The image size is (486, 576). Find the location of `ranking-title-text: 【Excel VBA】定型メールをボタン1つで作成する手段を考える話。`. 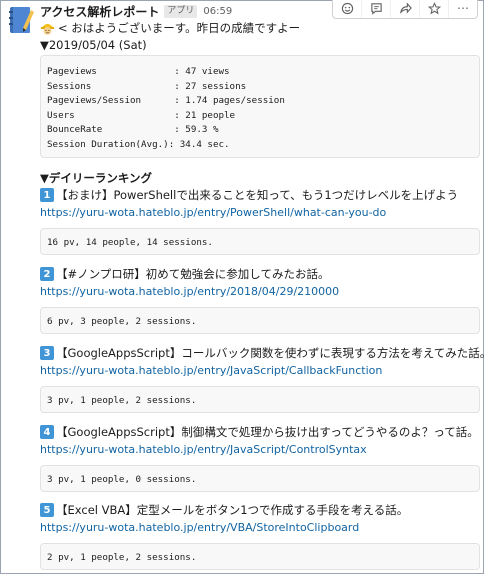

ranking-title-text: 【Excel VBA】定型メールをボタン1つで作成する手段を考える話。 is located at coordinates (232, 510).